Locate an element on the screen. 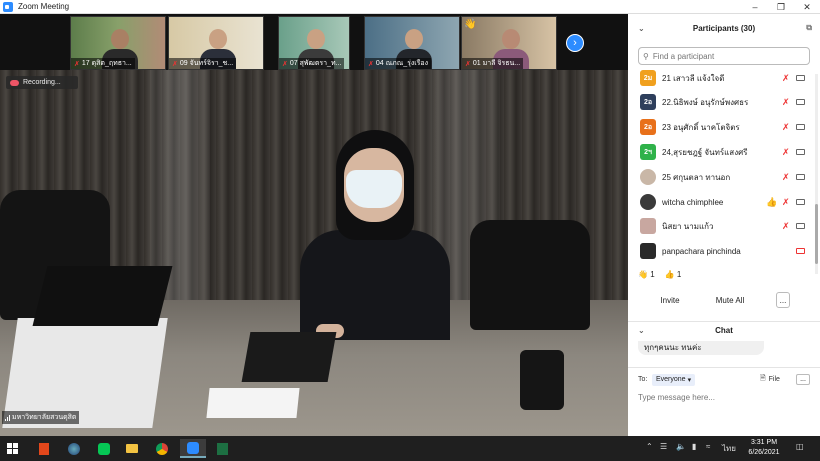  chat-message-input is located at coordinates (724, 397).